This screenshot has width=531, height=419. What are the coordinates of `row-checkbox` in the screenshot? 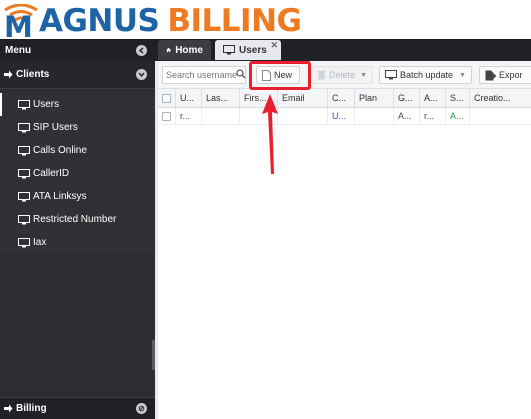 It's located at (167, 116).